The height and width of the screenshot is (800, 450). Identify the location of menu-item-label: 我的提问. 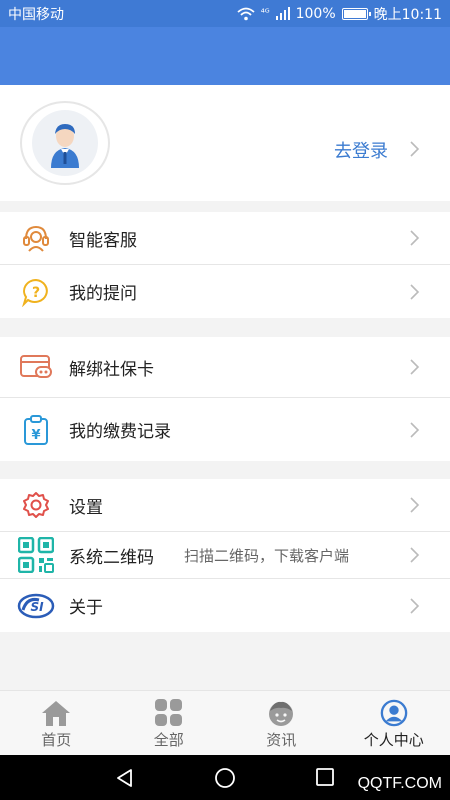
(103, 294).